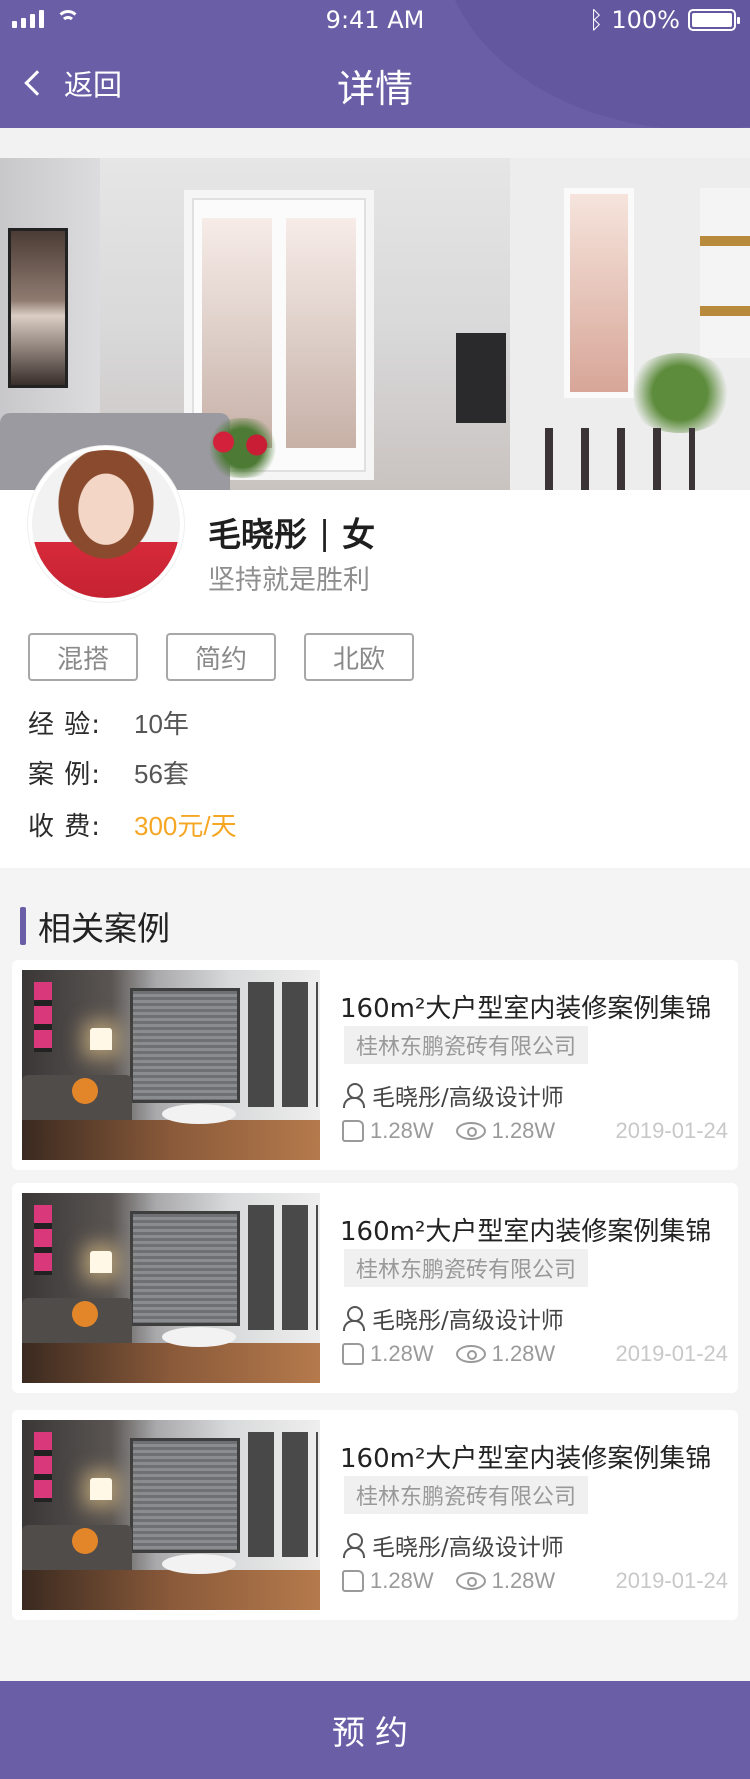 The image size is (750, 1779). I want to click on header: 9:41 AM ᛒ 100% 返回 详情, so click(375, 64).